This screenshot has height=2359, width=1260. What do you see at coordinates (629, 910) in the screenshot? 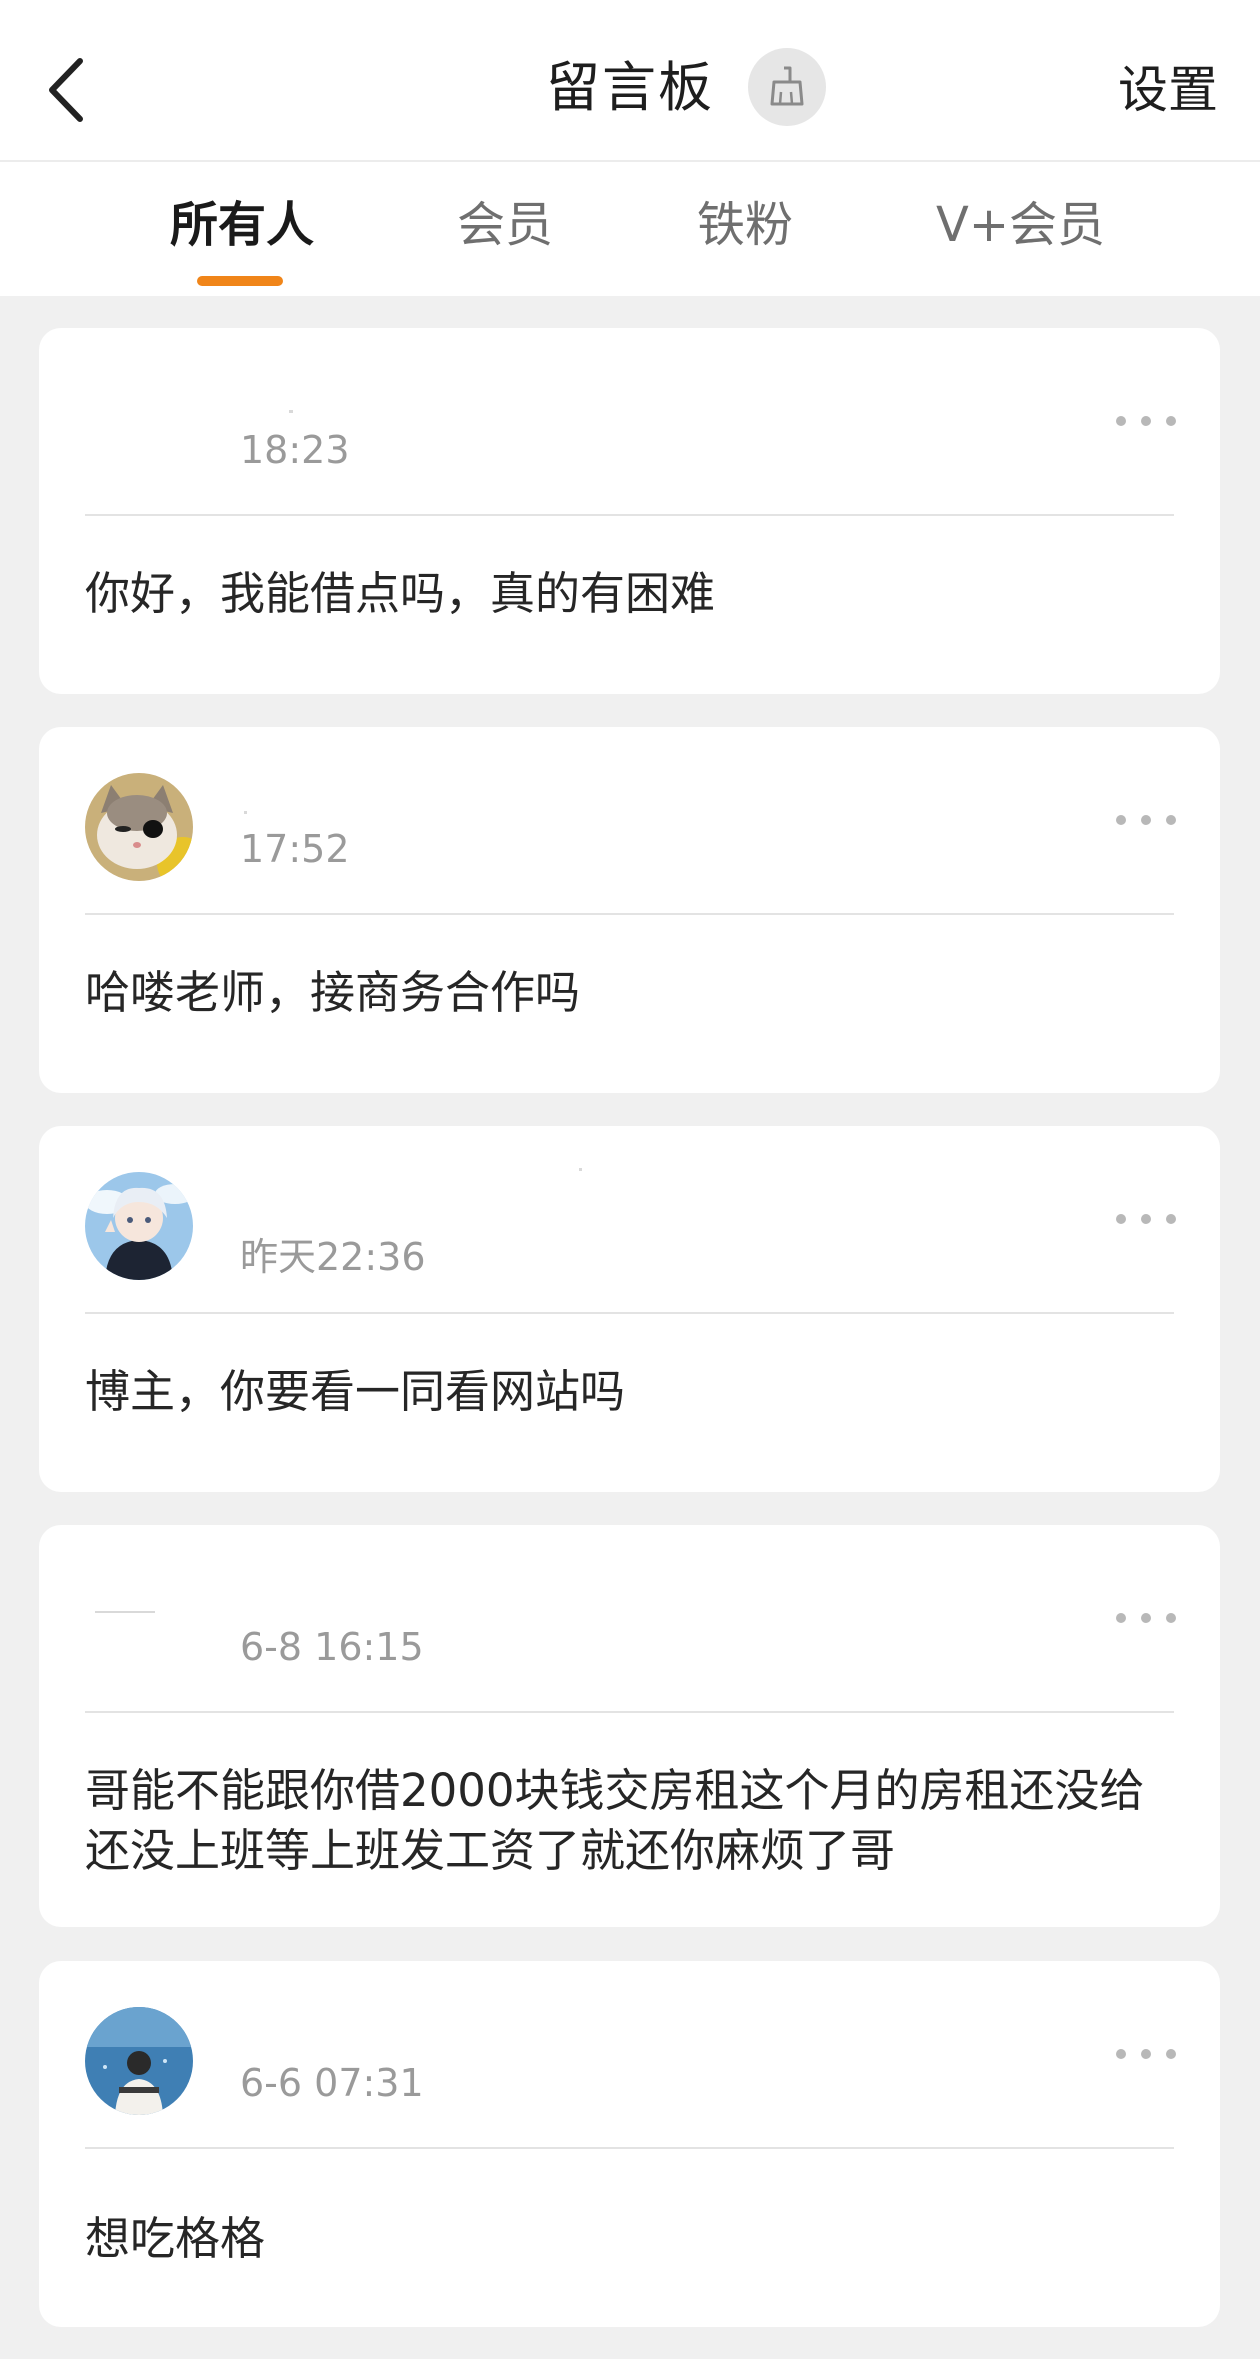
I see `message-card: 17:52 哈喽老师，接商务合作吗` at bounding box center [629, 910].